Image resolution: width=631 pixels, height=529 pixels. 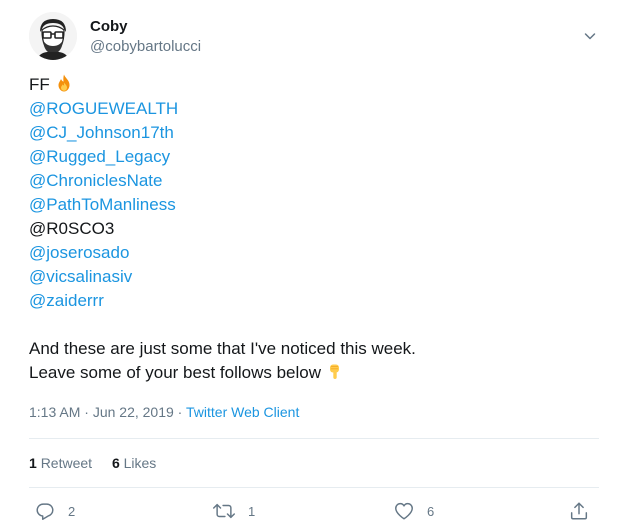 I want to click on chevron-down-icon, so click(x=590, y=36).